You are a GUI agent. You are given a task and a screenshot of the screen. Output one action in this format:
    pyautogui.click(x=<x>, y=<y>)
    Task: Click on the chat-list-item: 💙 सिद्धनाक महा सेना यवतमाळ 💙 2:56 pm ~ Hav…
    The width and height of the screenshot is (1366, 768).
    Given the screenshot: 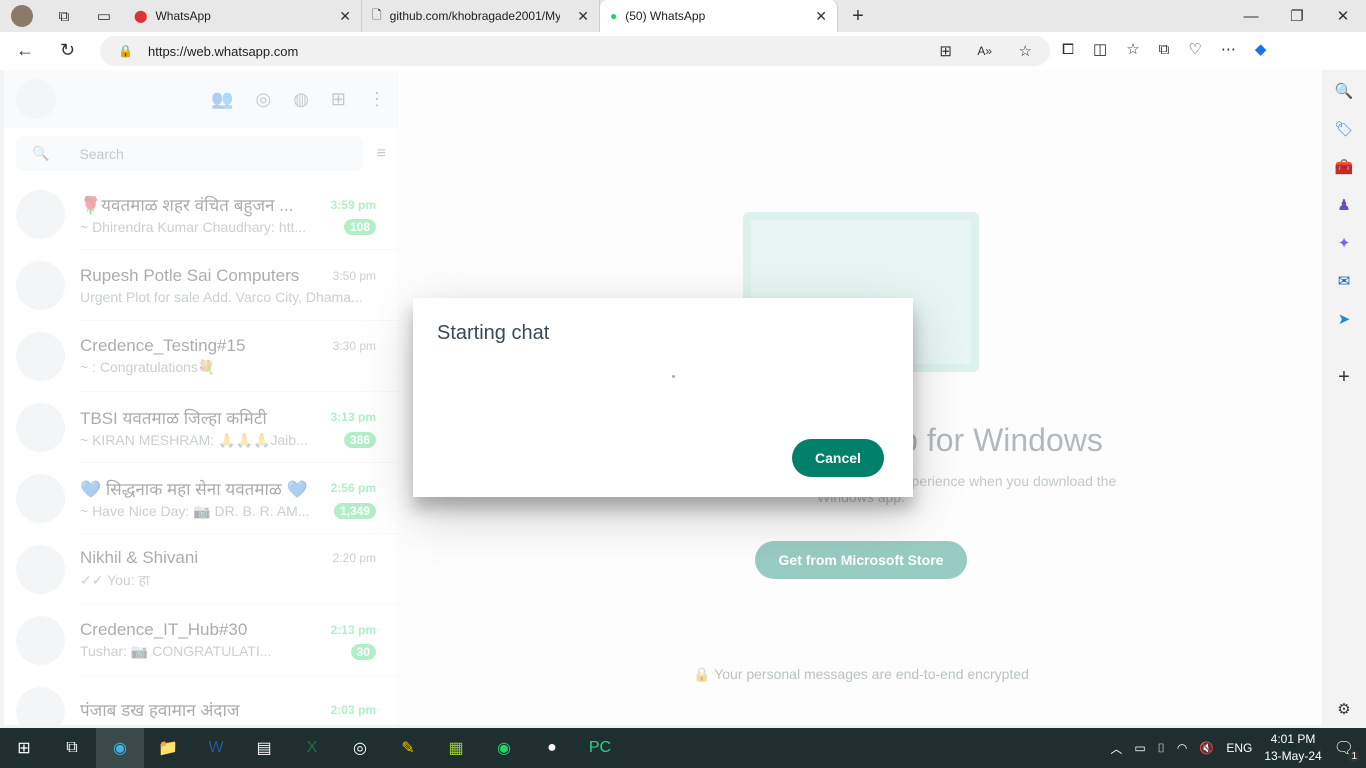 What is the action you would take?
    pyautogui.click(x=201, y=498)
    